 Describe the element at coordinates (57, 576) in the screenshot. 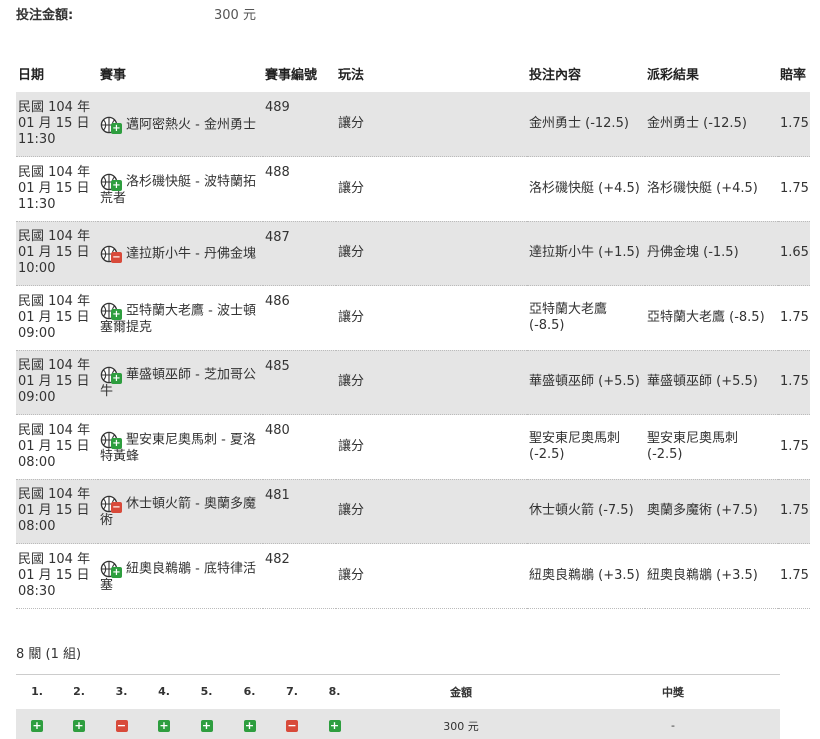

I see `cell-date: 民國 104 年 01 月 15 日 08:30` at that location.